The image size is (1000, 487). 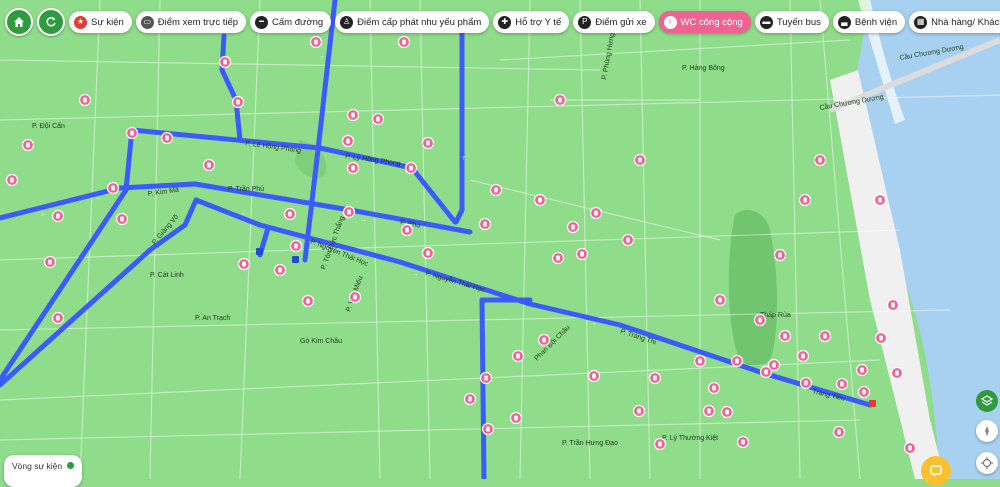 I want to click on filter-chip-label: Nhà hàng/ Khách sạn, so click(x=965, y=22).